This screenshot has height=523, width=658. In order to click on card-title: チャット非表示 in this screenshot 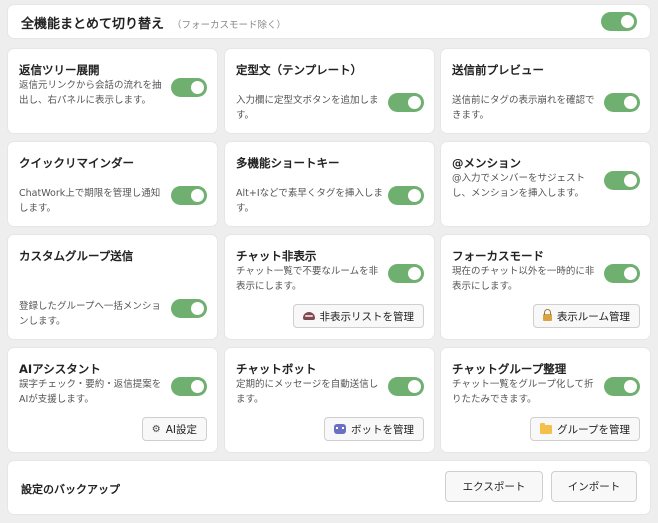, I will do `click(276, 256)`.